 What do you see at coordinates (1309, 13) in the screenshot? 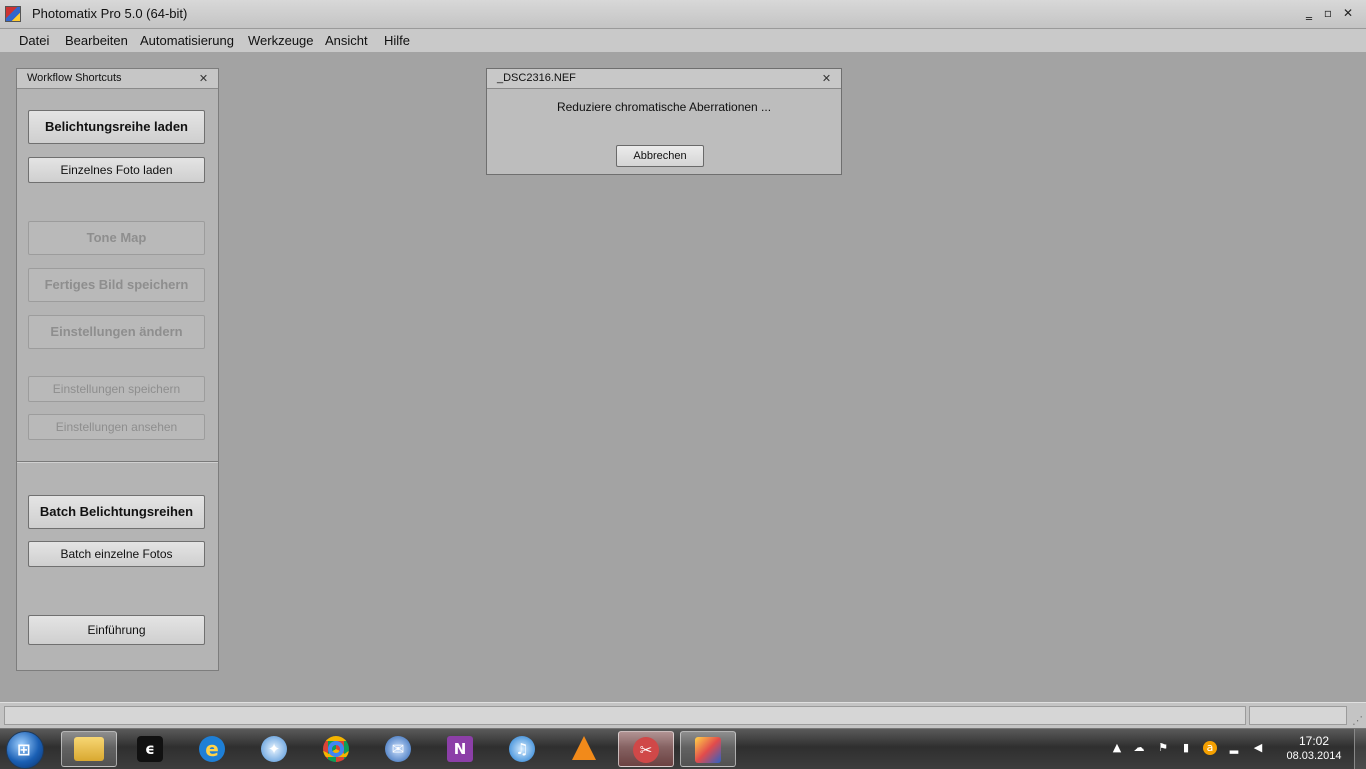
I see `minimize-button: ‗` at bounding box center [1309, 13].